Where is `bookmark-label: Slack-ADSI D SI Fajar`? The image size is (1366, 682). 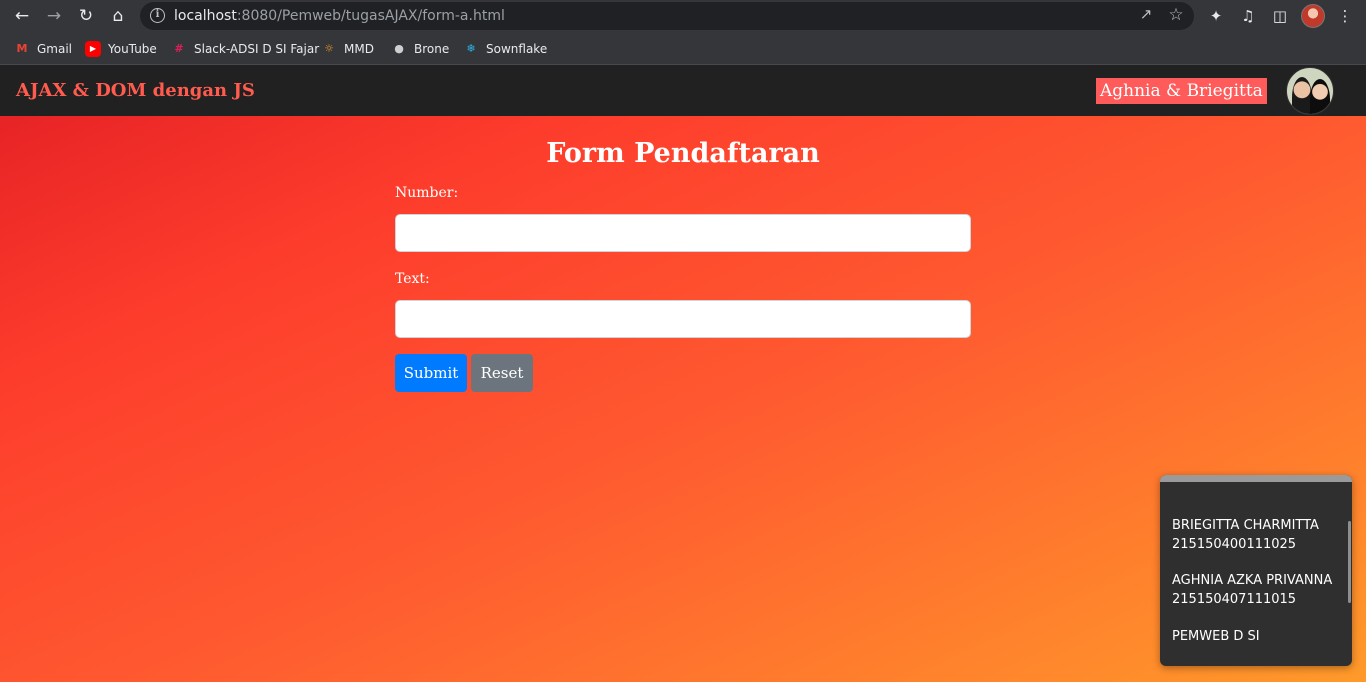
bookmark-label: Slack-ADSI D SI Fajar is located at coordinates (257, 49).